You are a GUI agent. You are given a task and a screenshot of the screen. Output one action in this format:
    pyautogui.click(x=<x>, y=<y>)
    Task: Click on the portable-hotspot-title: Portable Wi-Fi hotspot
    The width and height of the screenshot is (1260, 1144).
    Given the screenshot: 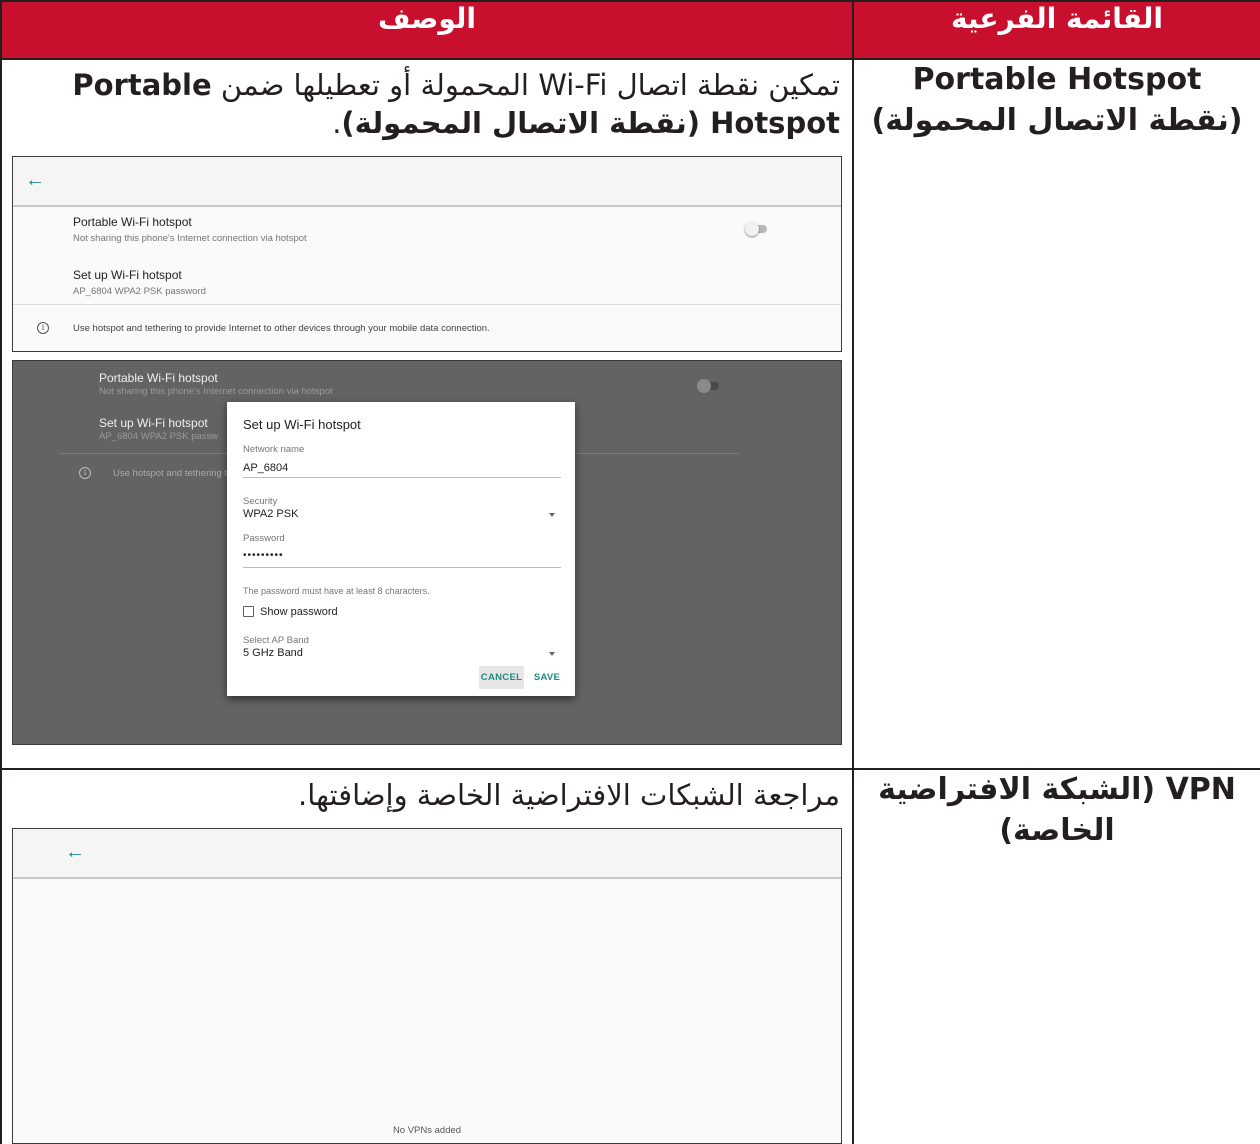 What is the action you would take?
    pyautogui.click(x=132, y=222)
    